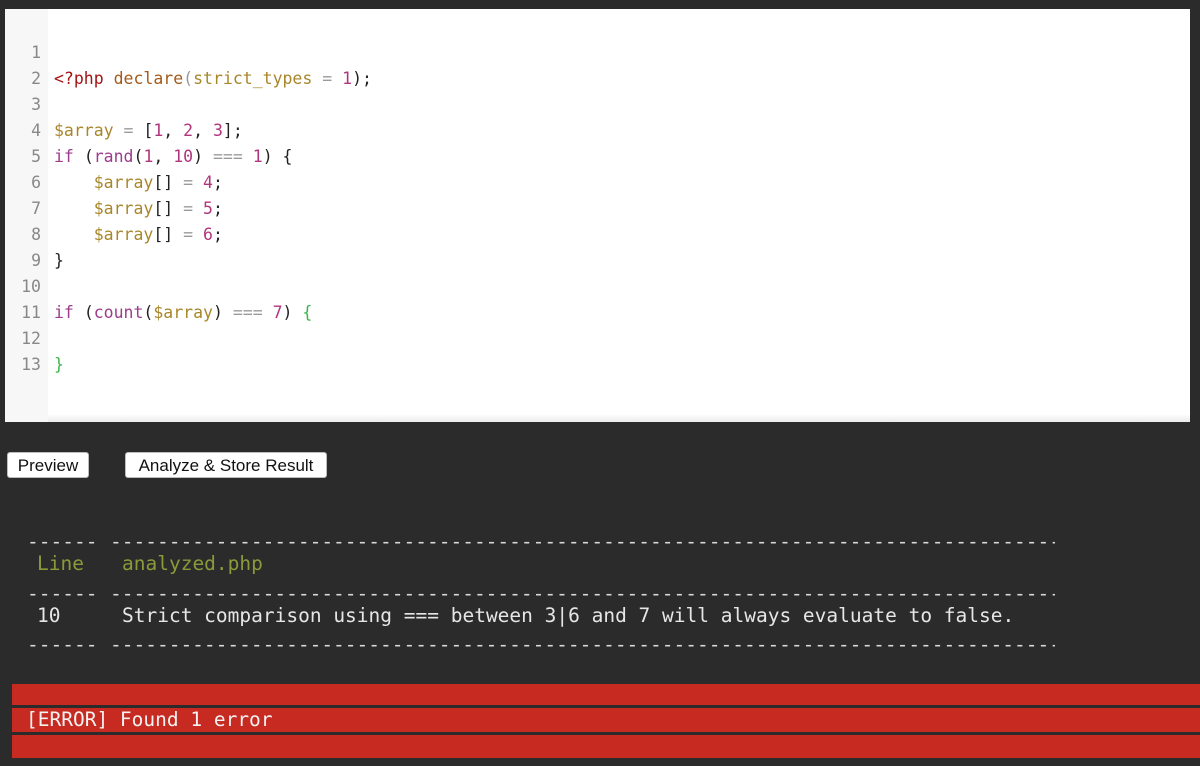 This screenshot has height=766, width=1200. I want to click on line-number: 13, so click(31, 364).